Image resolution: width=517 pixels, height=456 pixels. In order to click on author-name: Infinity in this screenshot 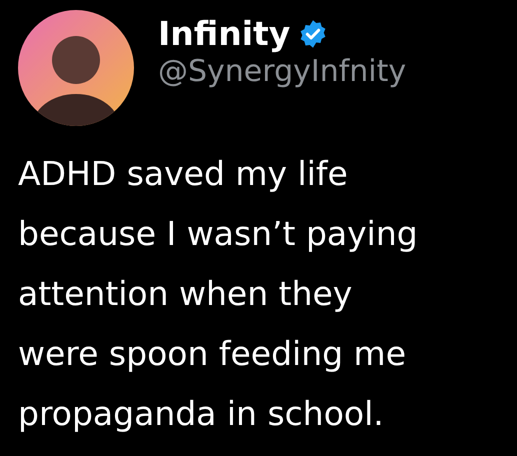, I will do `click(224, 34)`.